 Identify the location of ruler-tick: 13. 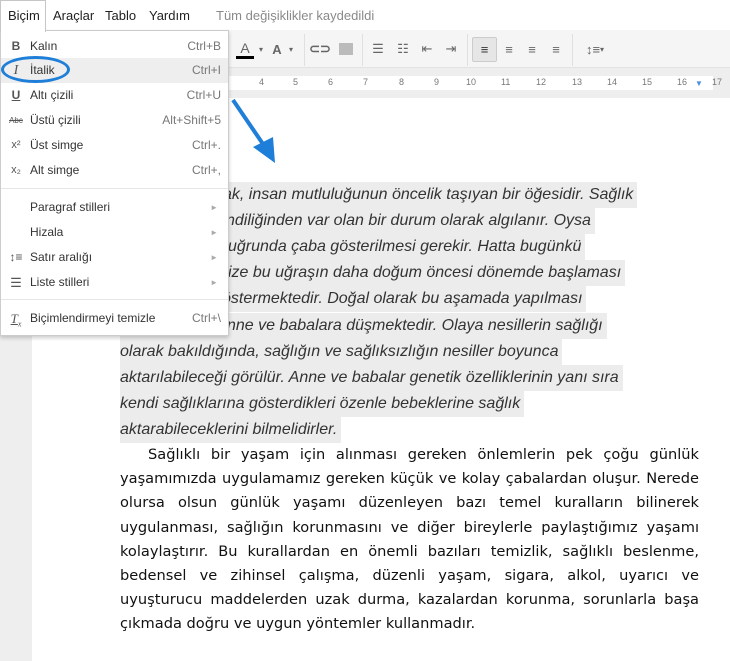
(577, 82).